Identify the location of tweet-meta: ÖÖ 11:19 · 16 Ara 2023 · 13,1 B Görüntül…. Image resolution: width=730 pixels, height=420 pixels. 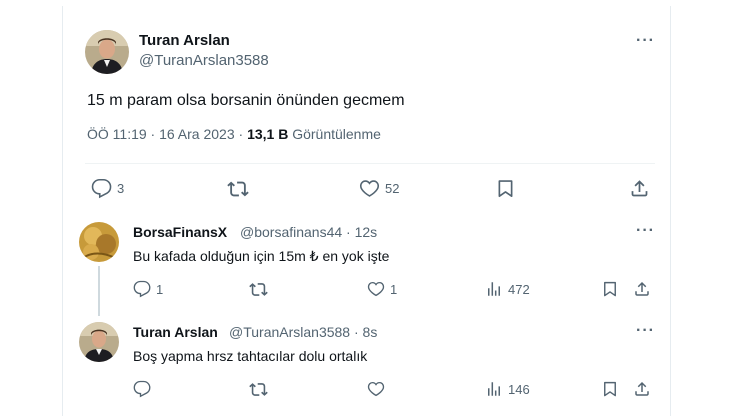
(234, 134).